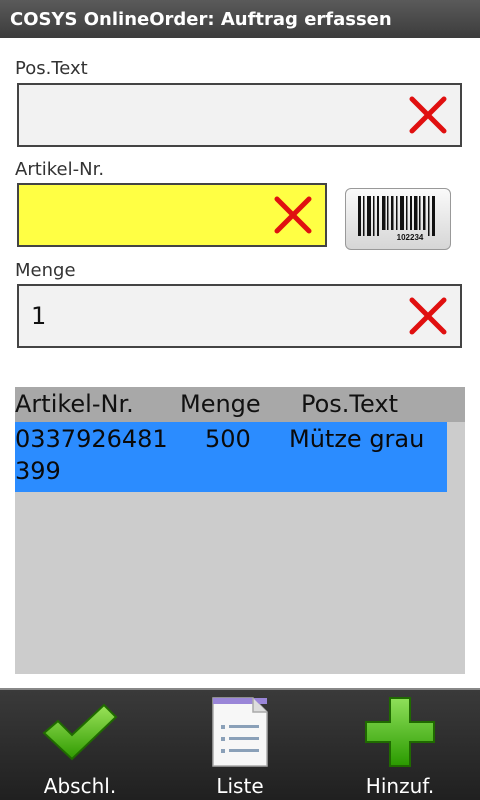 The height and width of the screenshot is (800, 480). I want to click on list-header: Artikel-Nr. Menge Pos.Text, so click(240, 404).